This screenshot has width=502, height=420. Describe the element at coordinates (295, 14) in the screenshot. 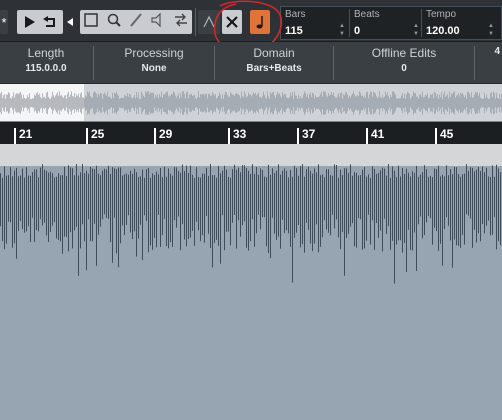

I see `bars-label: Bars` at that location.